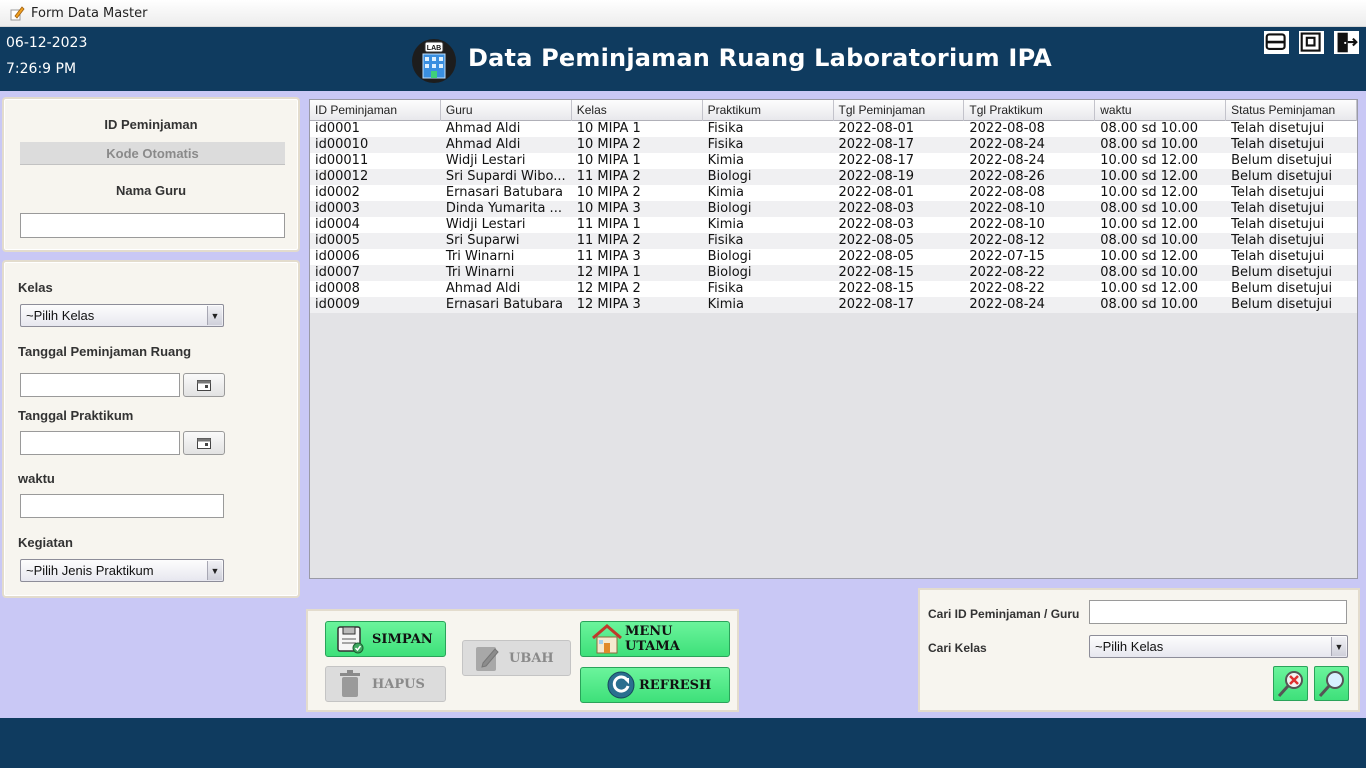 The image size is (1366, 768). I want to click on hapus-button: HAPUS, so click(385, 684).